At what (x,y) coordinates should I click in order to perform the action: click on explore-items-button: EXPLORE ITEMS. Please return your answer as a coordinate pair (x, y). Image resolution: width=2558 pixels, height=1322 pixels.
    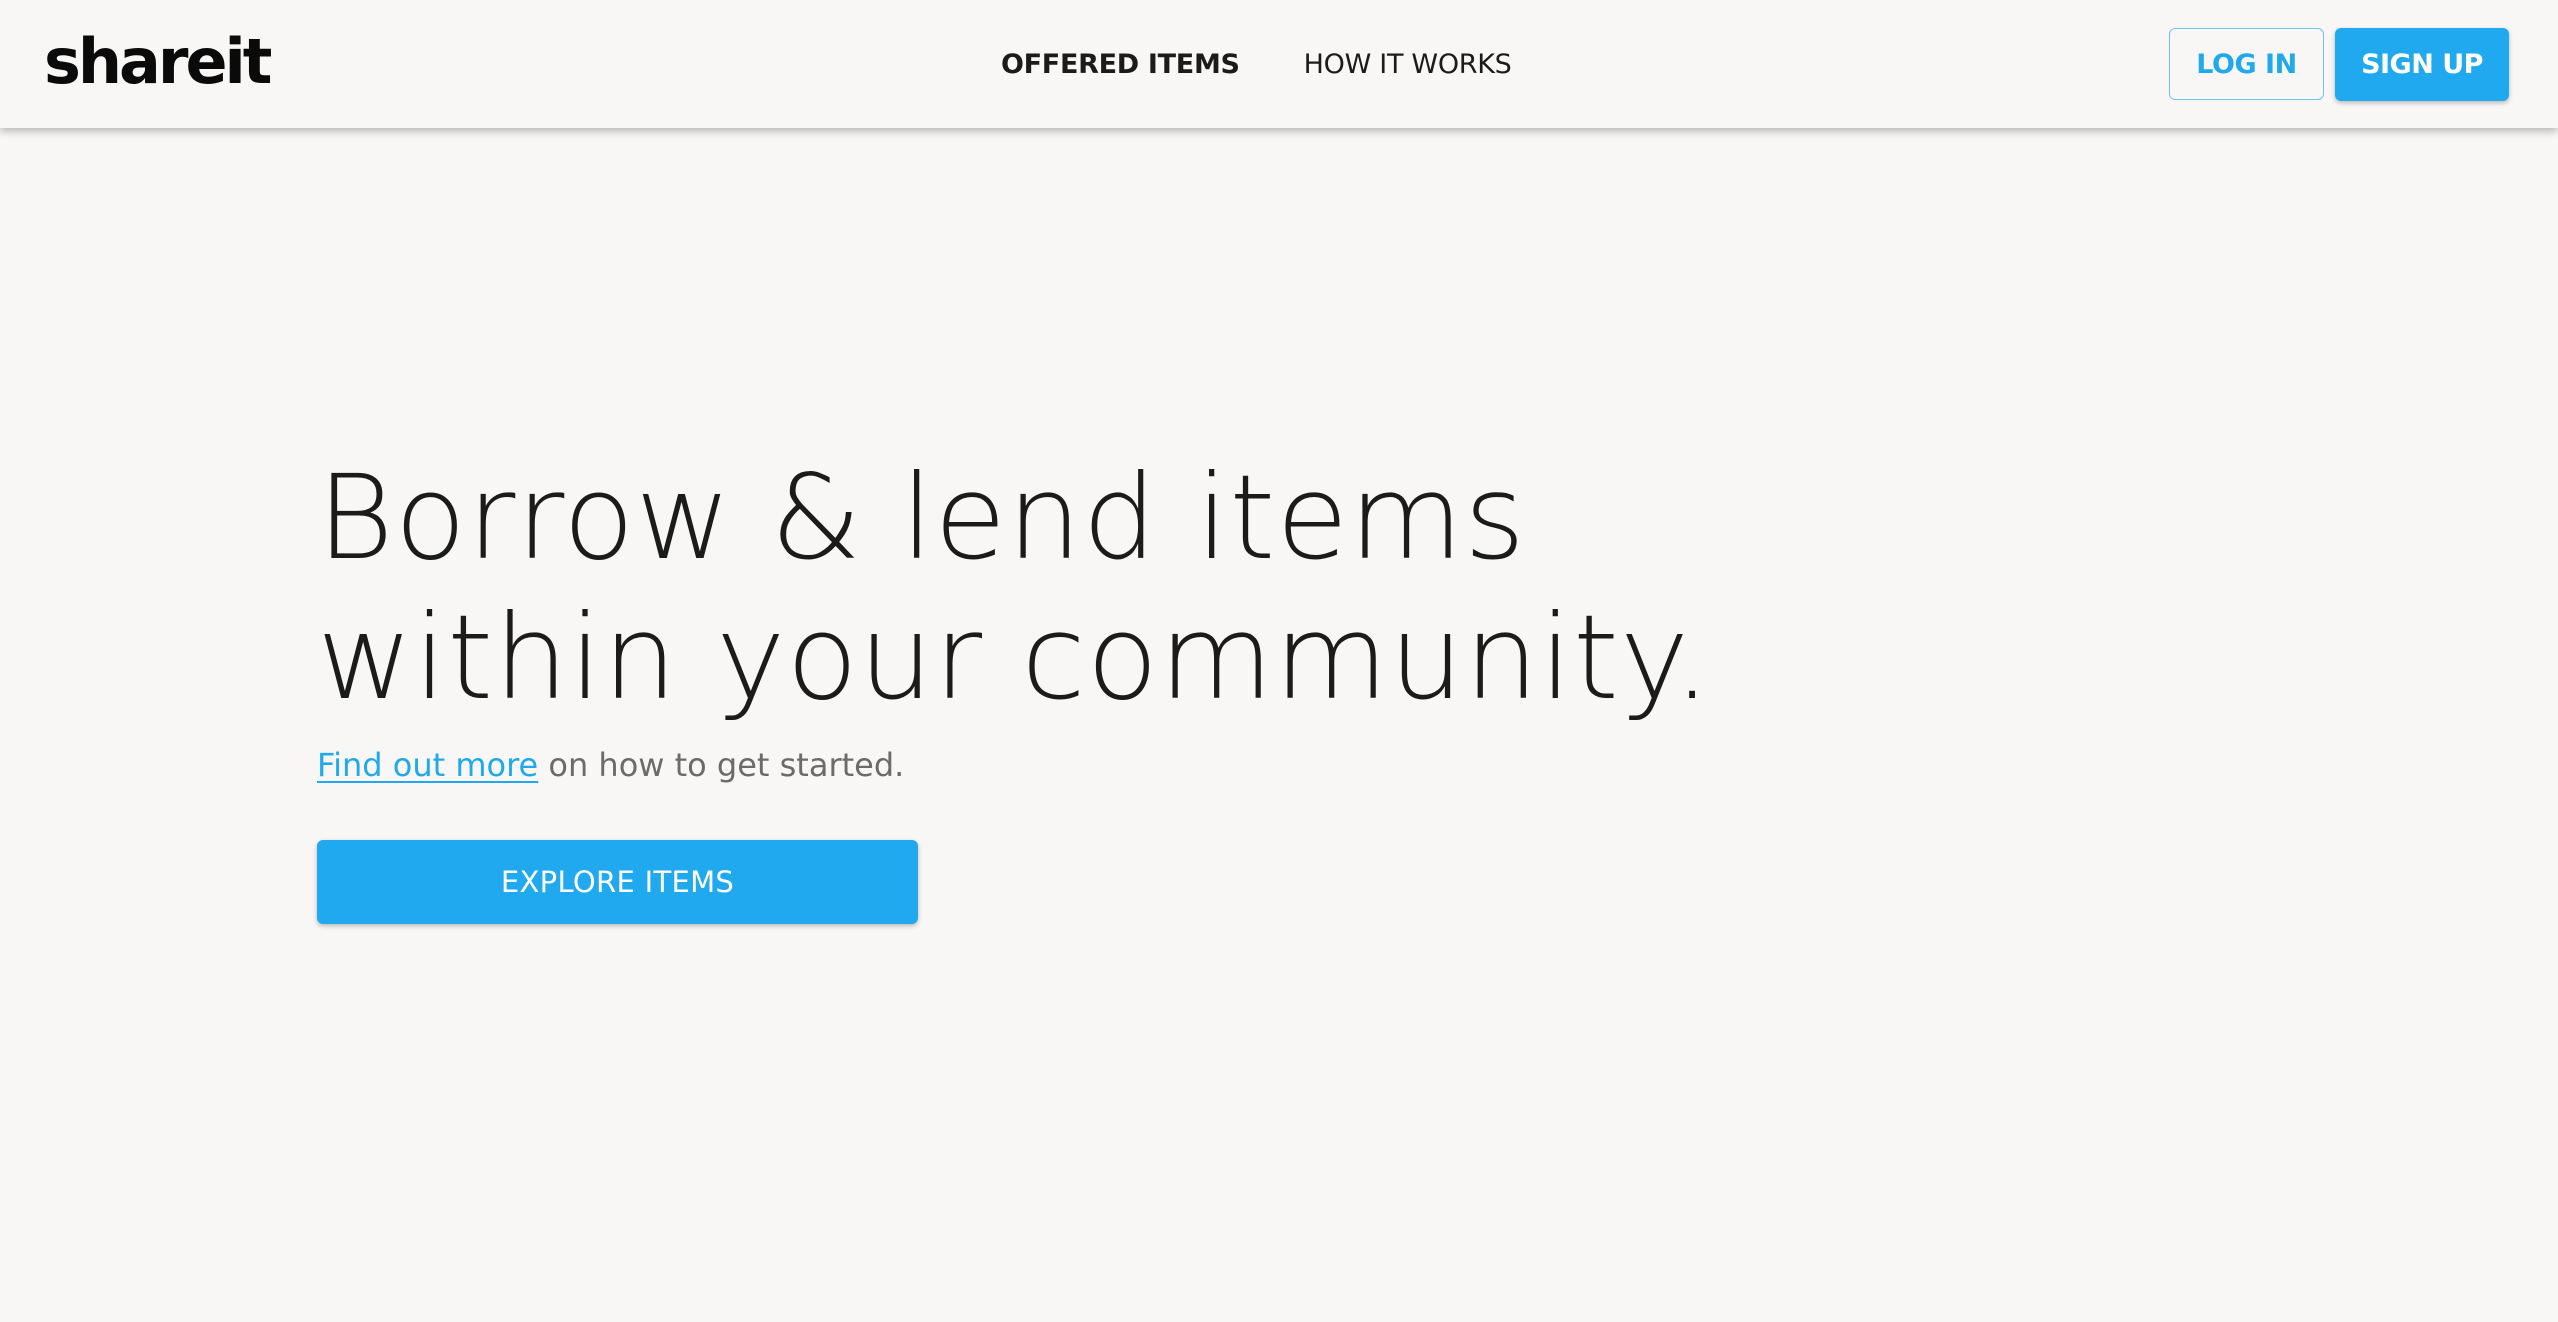
    Looking at the image, I should click on (617, 882).